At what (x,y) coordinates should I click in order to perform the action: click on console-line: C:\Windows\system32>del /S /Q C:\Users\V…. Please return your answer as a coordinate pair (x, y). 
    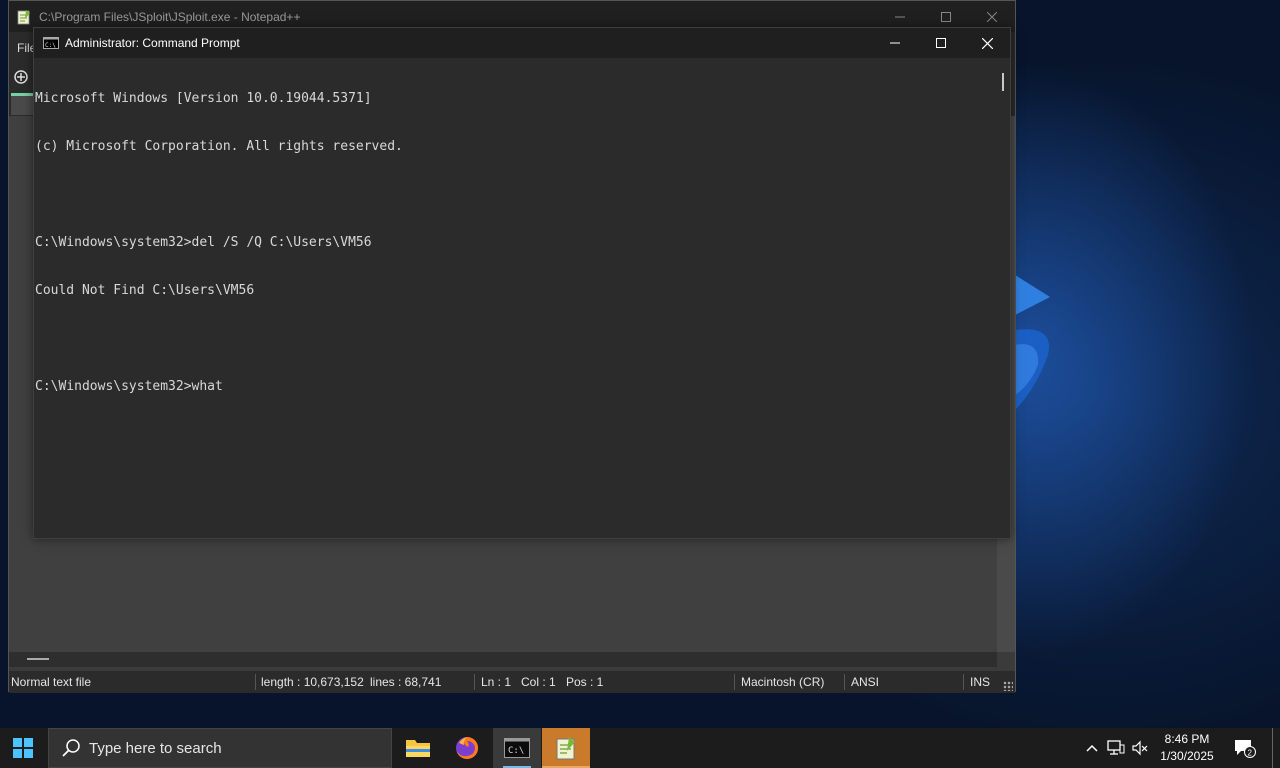
    Looking at the image, I should click on (203, 242).